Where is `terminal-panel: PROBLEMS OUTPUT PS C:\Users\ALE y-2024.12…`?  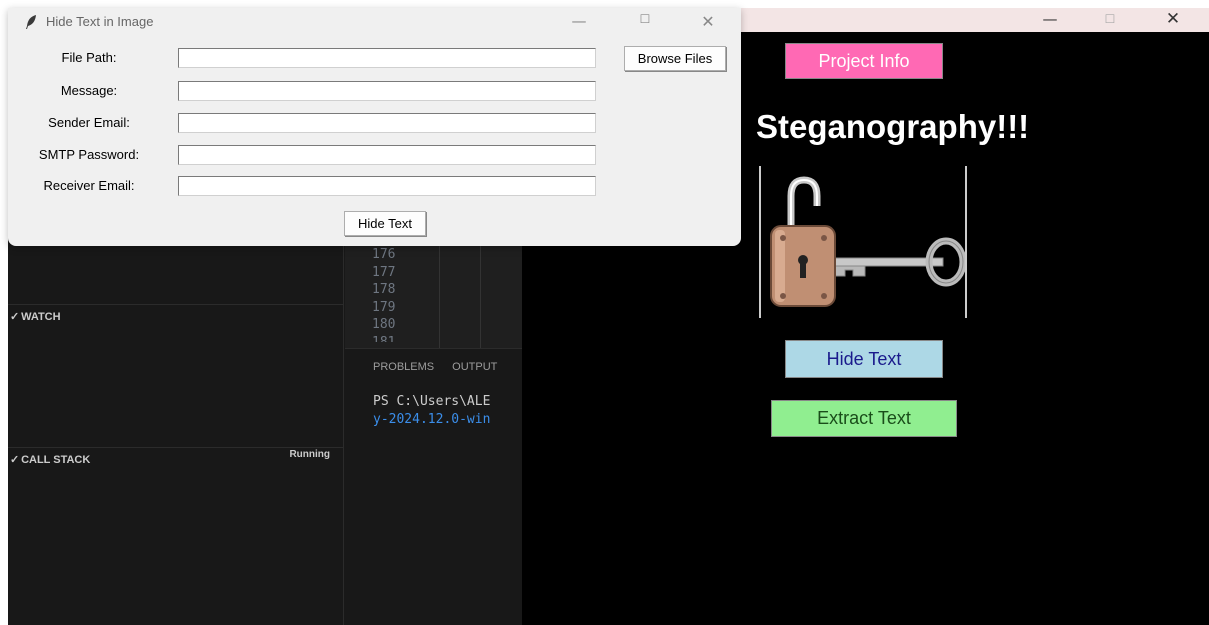 terminal-panel: PROBLEMS OUTPUT PS C:\Users\ALE y-2024.12… is located at coordinates (433, 486).